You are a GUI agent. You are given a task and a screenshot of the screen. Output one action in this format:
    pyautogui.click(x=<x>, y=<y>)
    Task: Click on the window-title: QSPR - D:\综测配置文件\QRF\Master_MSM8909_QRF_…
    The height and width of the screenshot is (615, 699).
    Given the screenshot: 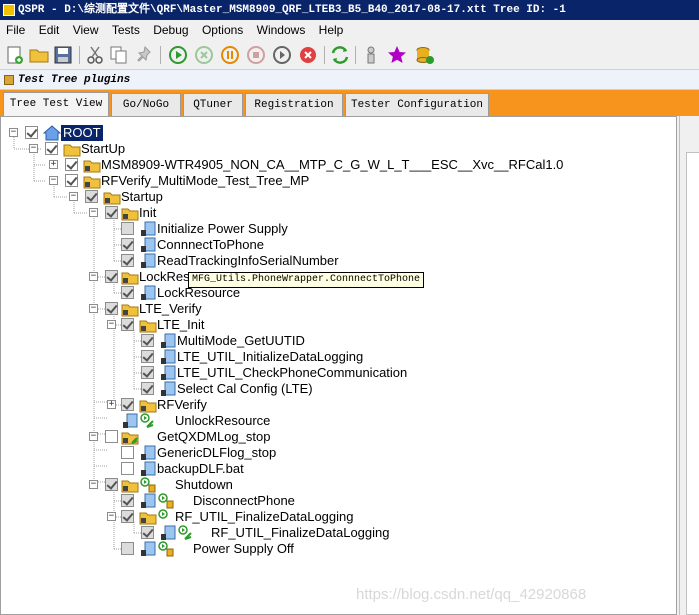 What is the action you would take?
    pyautogui.click(x=292, y=10)
    